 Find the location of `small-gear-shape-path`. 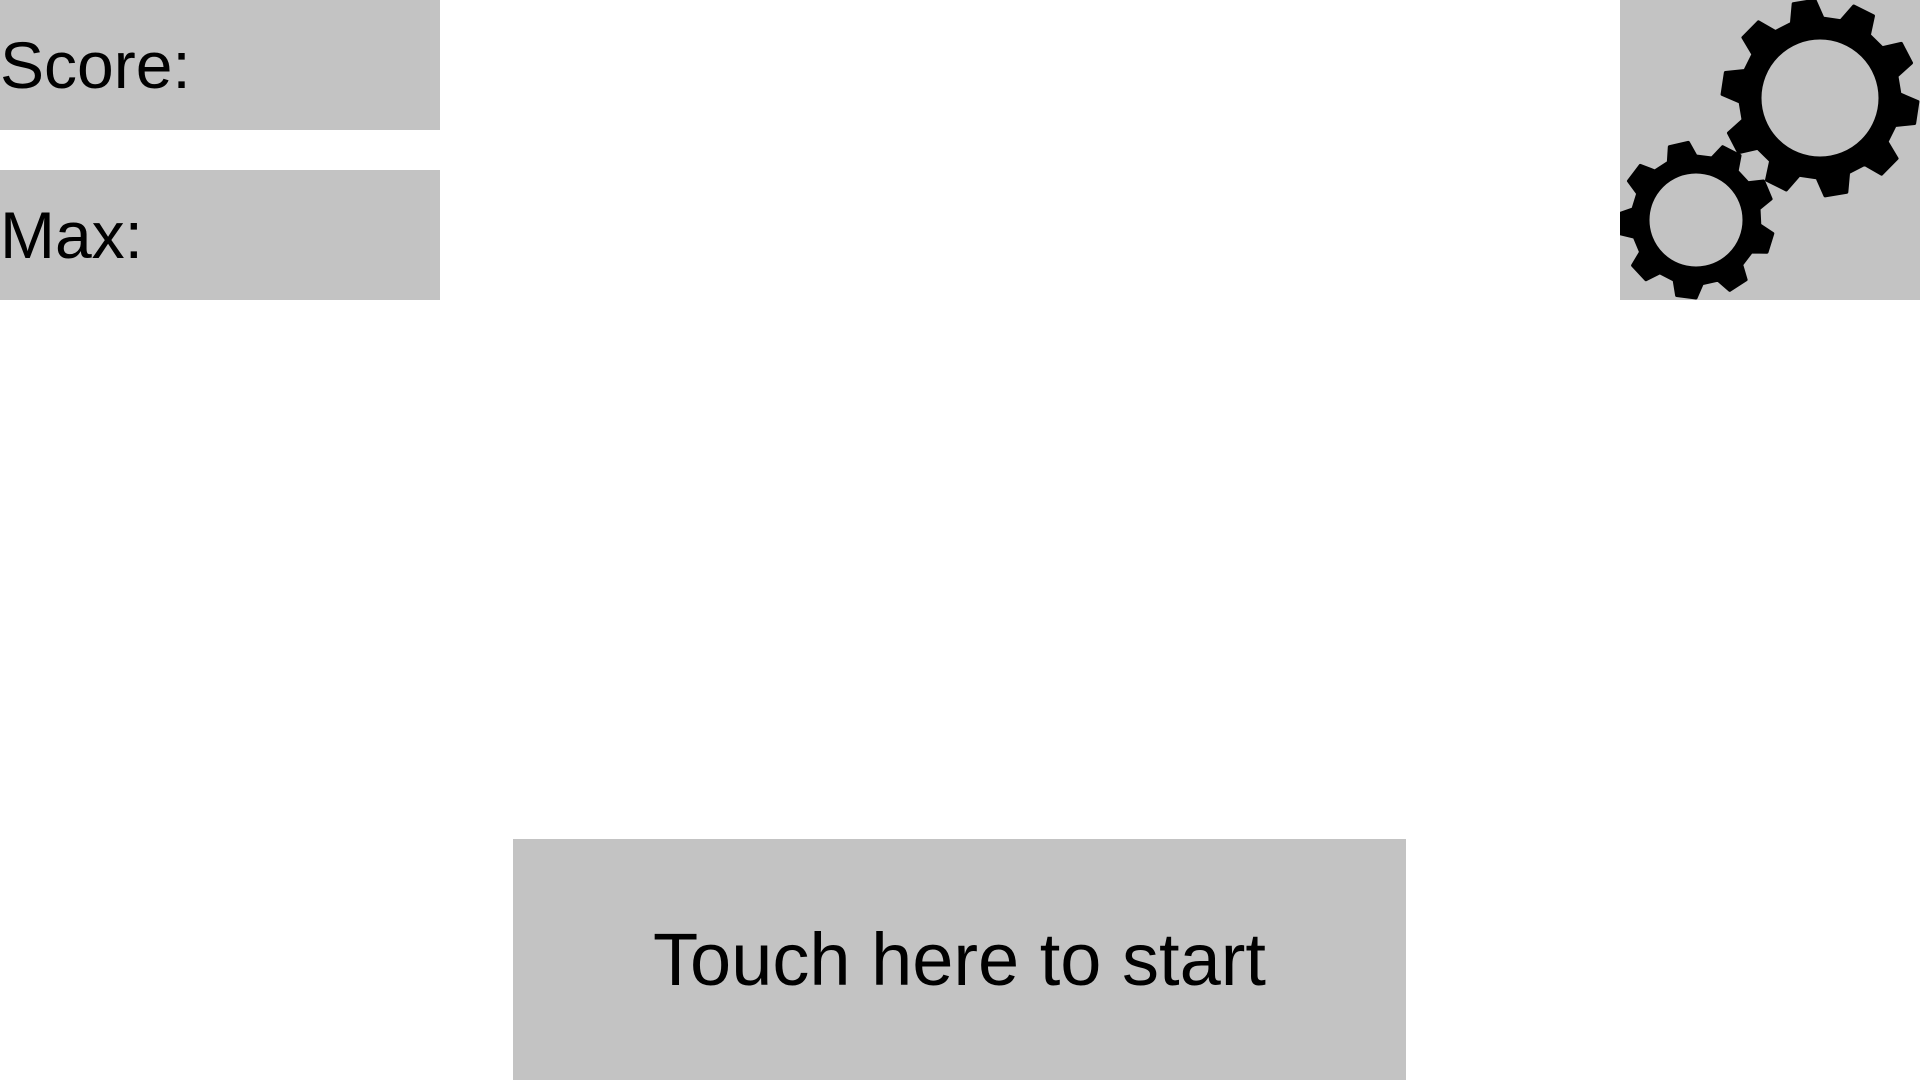

small-gear-shape-path is located at coordinates (1697, 220).